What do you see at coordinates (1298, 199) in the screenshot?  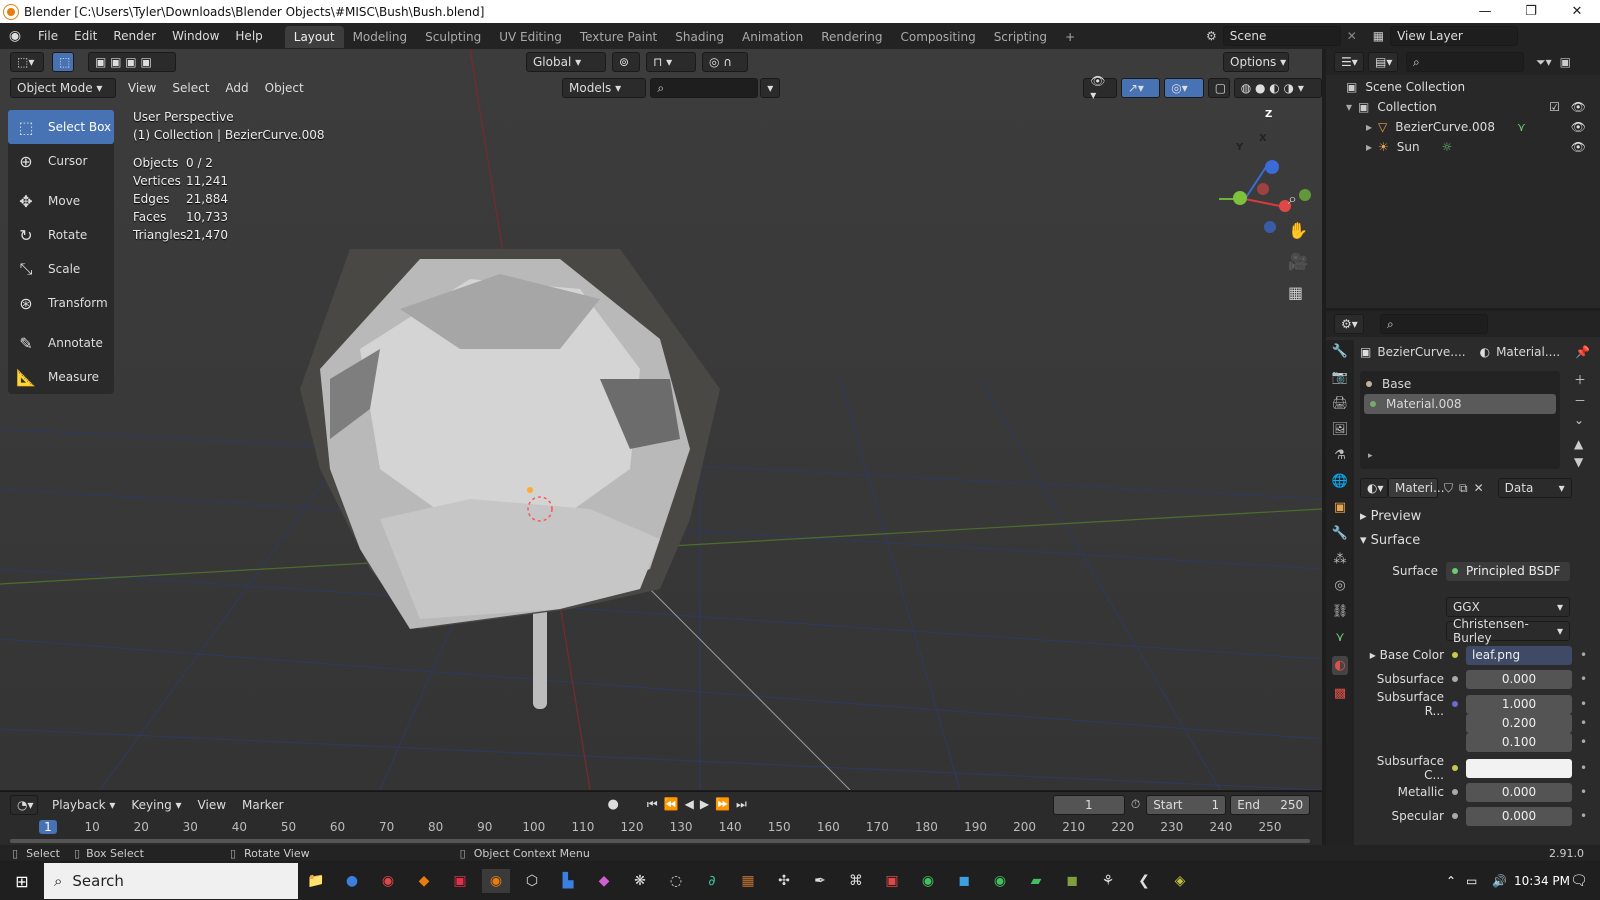 I see `zoom-icon: ⌕` at bounding box center [1298, 199].